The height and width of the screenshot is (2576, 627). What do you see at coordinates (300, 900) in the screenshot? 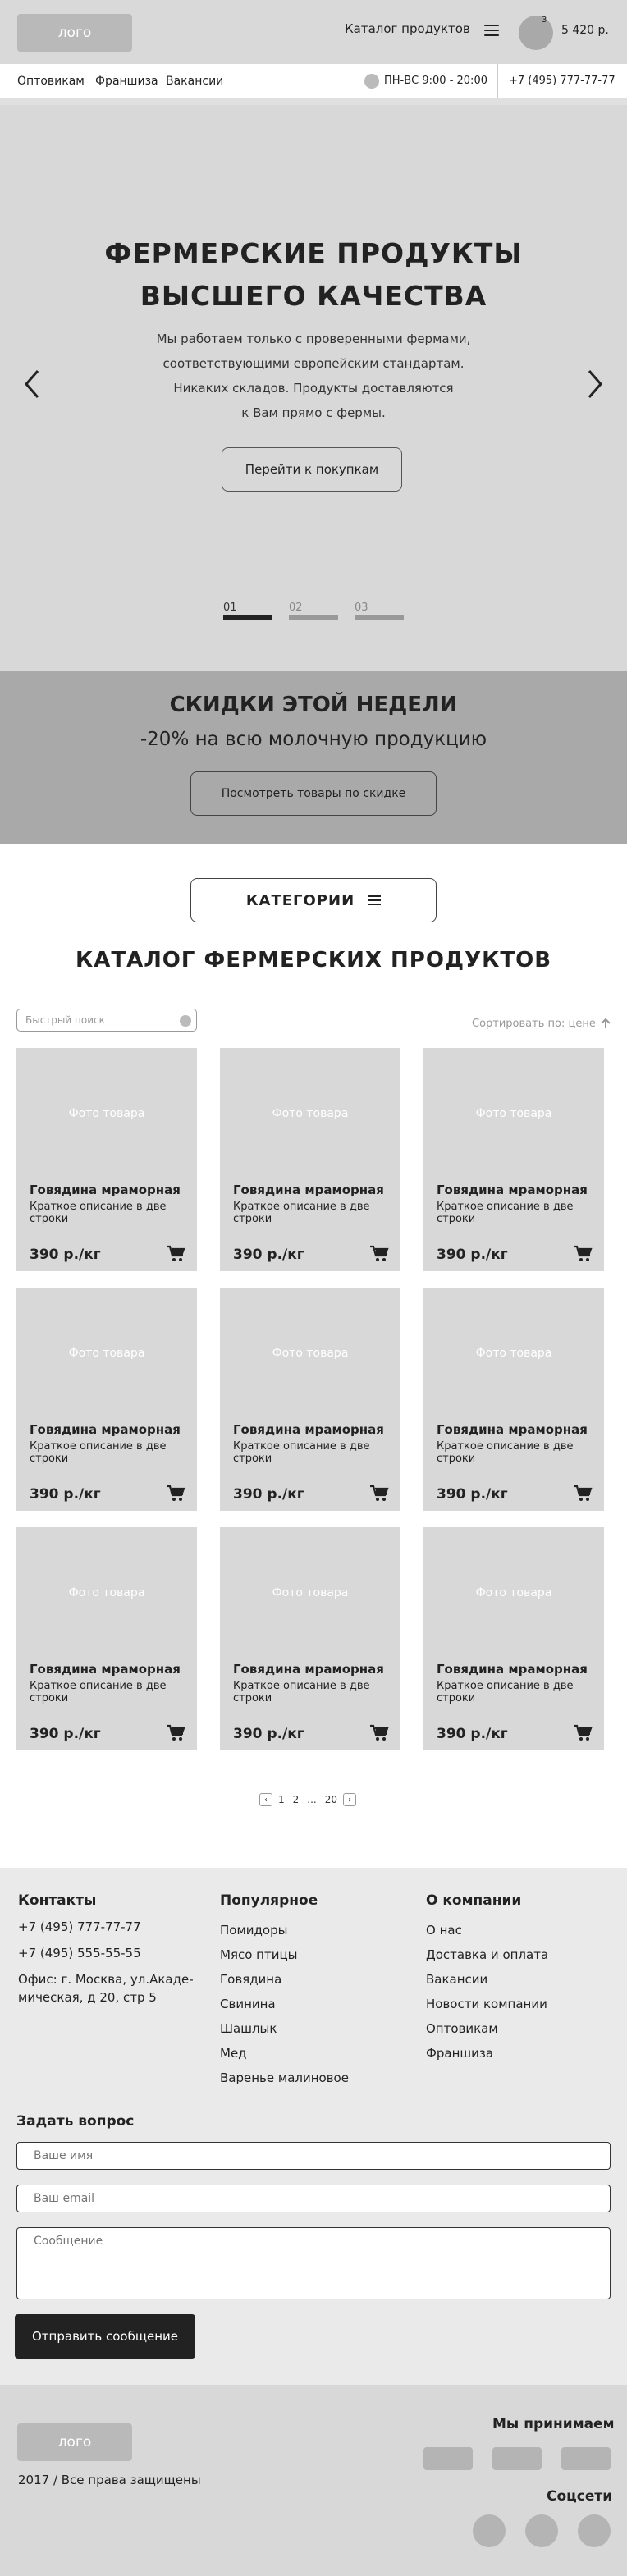
I see `categories-label: КАТЕГОРИИ` at bounding box center [300, 900].